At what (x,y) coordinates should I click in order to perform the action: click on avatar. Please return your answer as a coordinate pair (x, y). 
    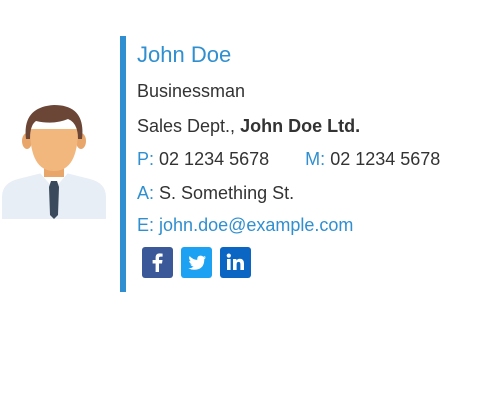
    Looking at the image, I should click on (54, 162).